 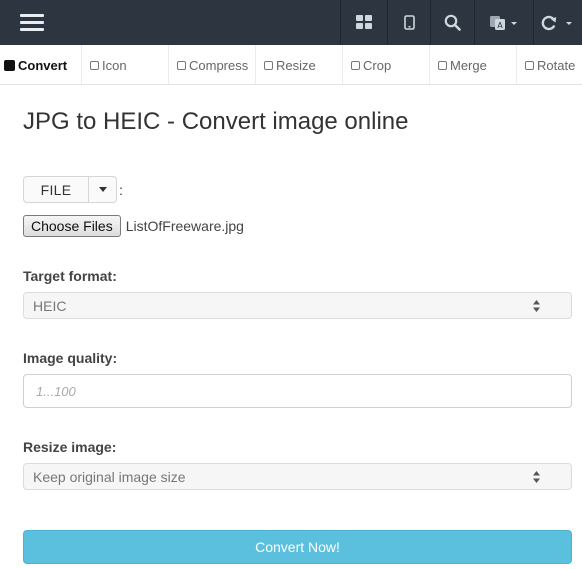 I want to click on image-quality-input: 1...100, so click(x=297, y=391).